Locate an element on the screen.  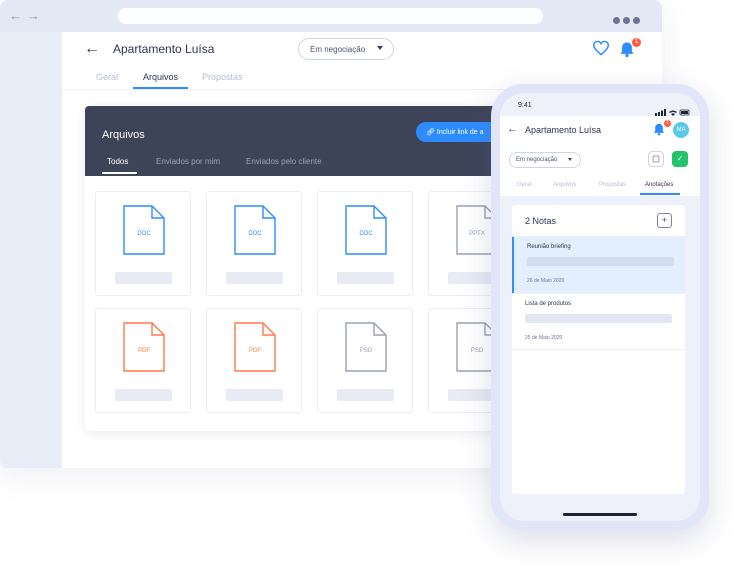
notification-bell-icon: 1 is located at coordinates (629, 50).